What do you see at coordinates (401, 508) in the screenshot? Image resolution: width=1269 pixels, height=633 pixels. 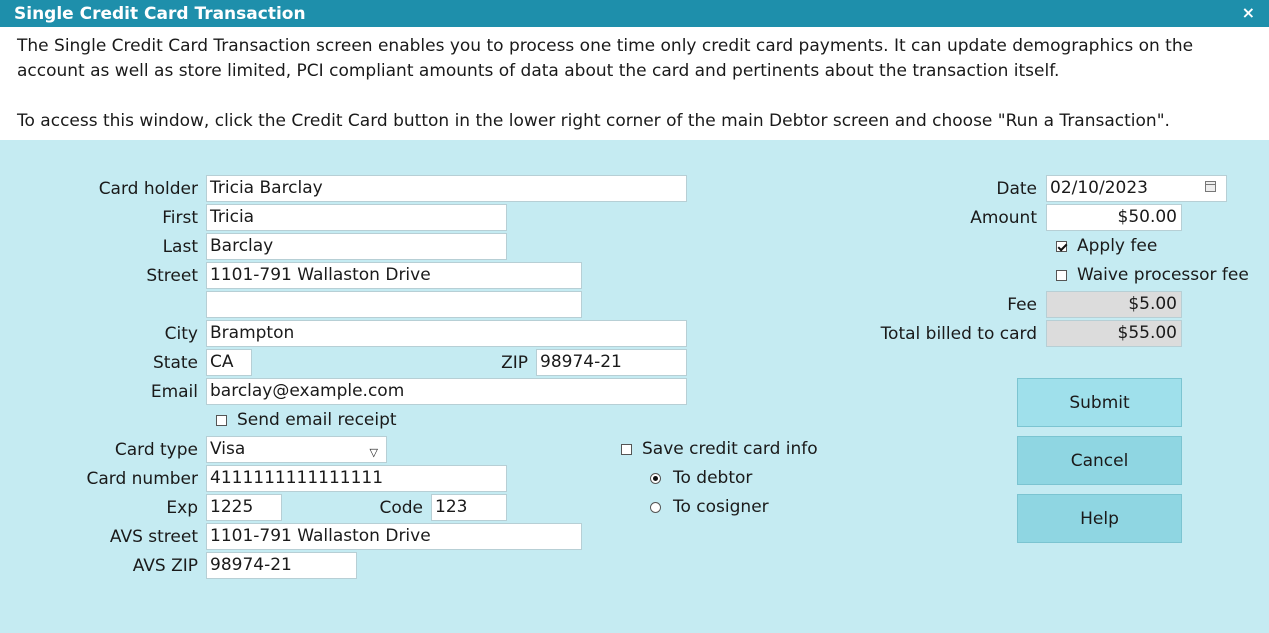 I see `code-label: Code` at bounding box center [401, 508].